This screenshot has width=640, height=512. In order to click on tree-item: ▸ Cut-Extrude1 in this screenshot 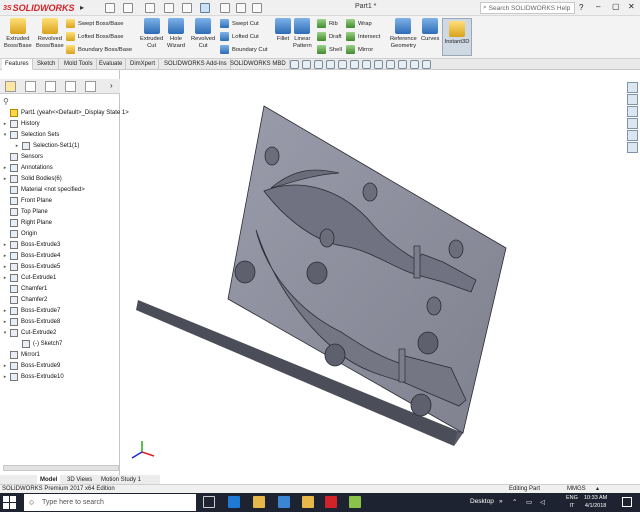, I will do `click(28, 277)`.